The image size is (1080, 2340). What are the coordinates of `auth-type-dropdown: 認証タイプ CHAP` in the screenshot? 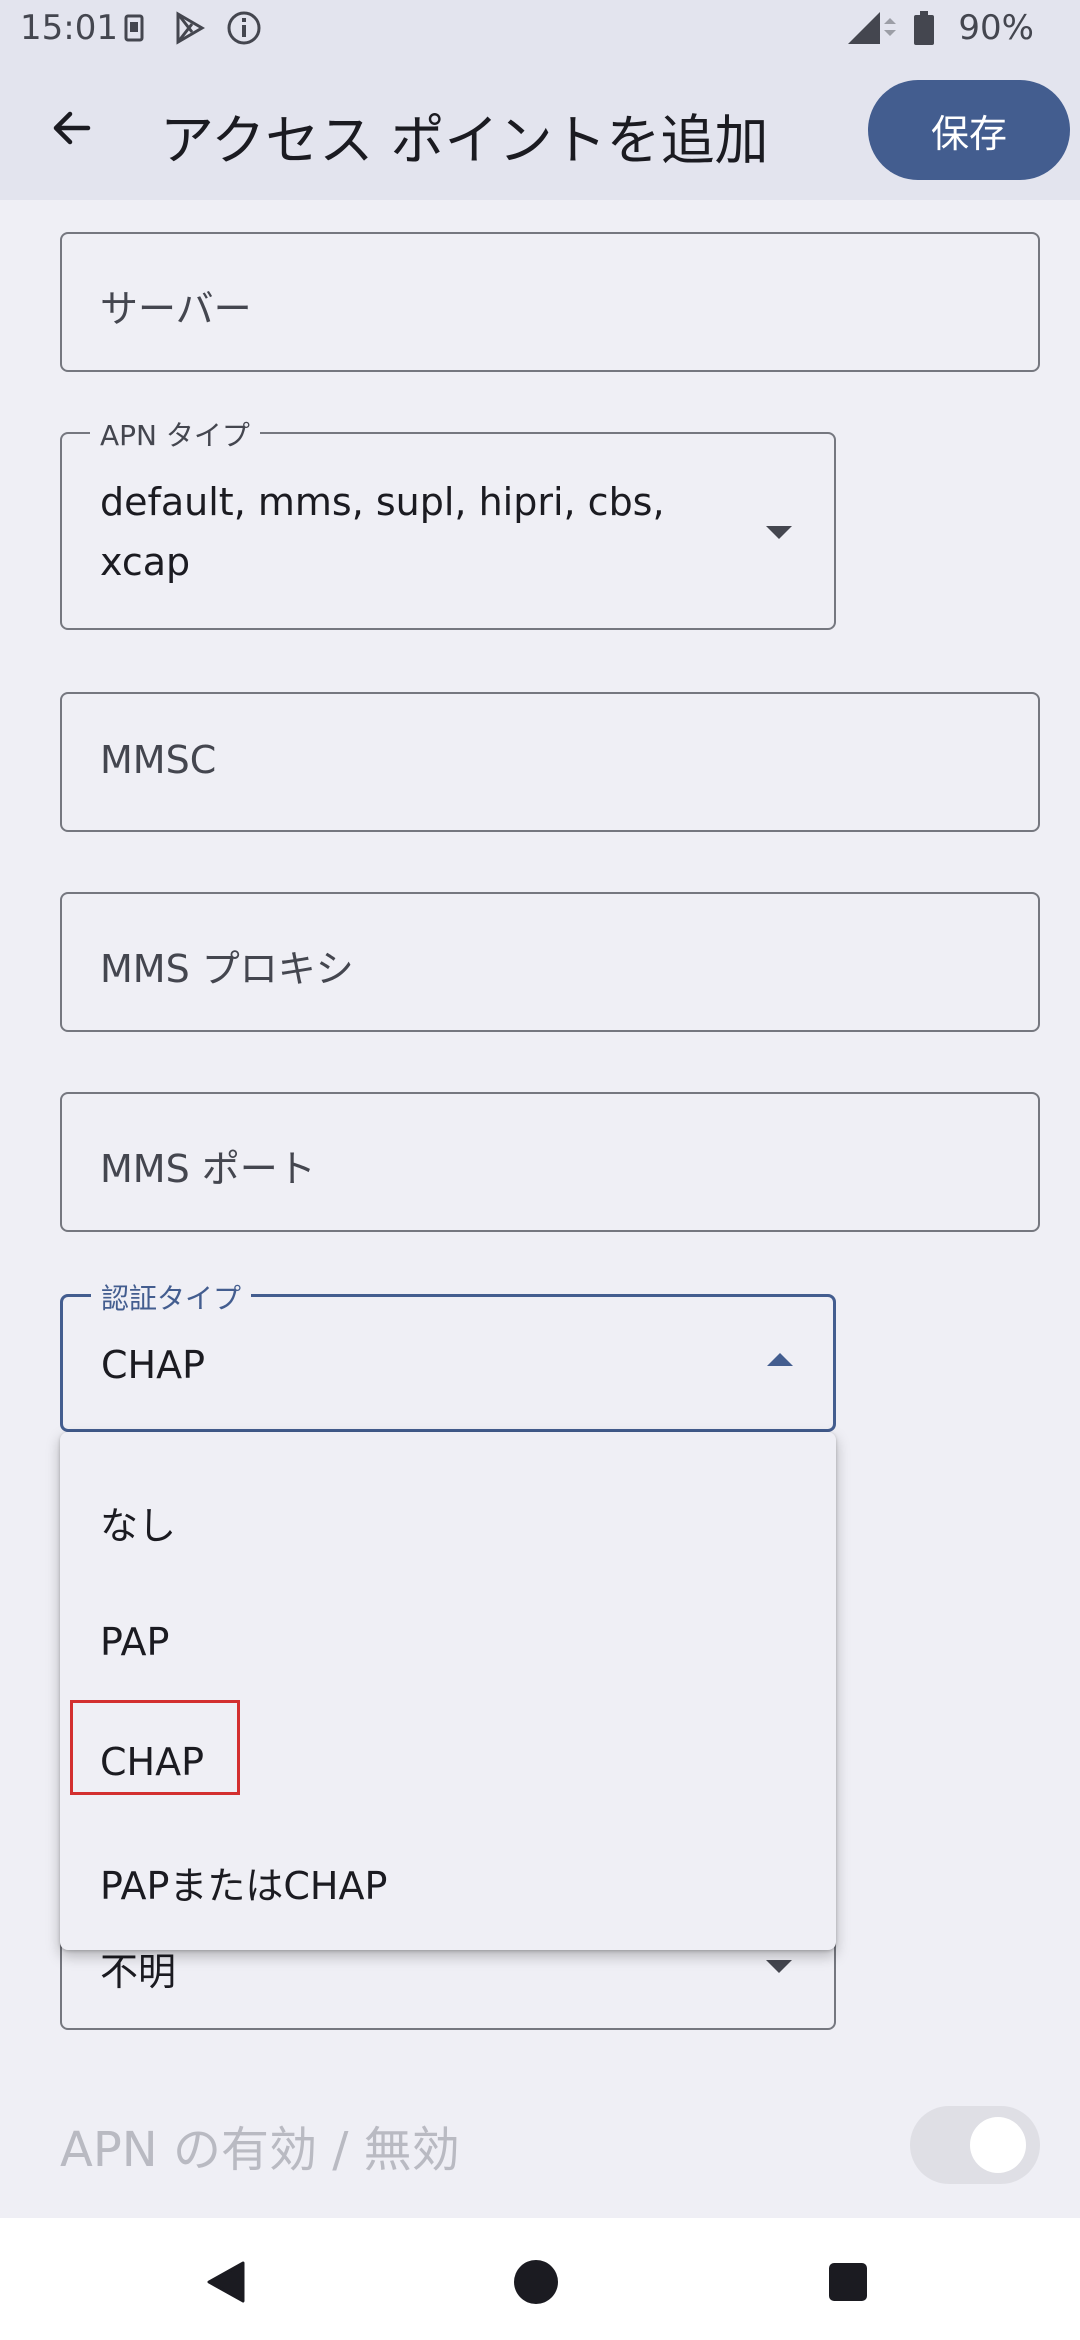 It's located at (448, 1354).